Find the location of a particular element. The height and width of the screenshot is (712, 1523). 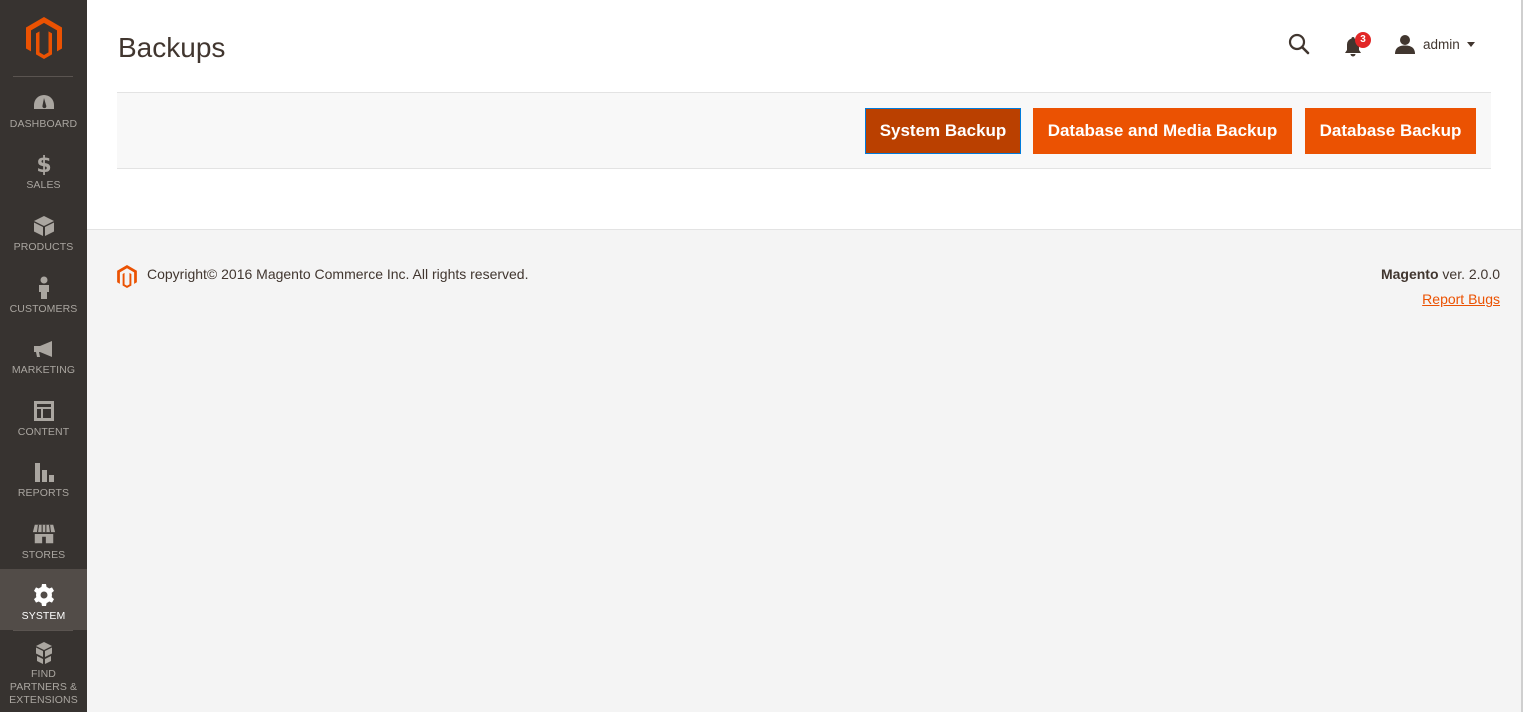

admin-user-menu: admin is located at coordinates (1435, 44).